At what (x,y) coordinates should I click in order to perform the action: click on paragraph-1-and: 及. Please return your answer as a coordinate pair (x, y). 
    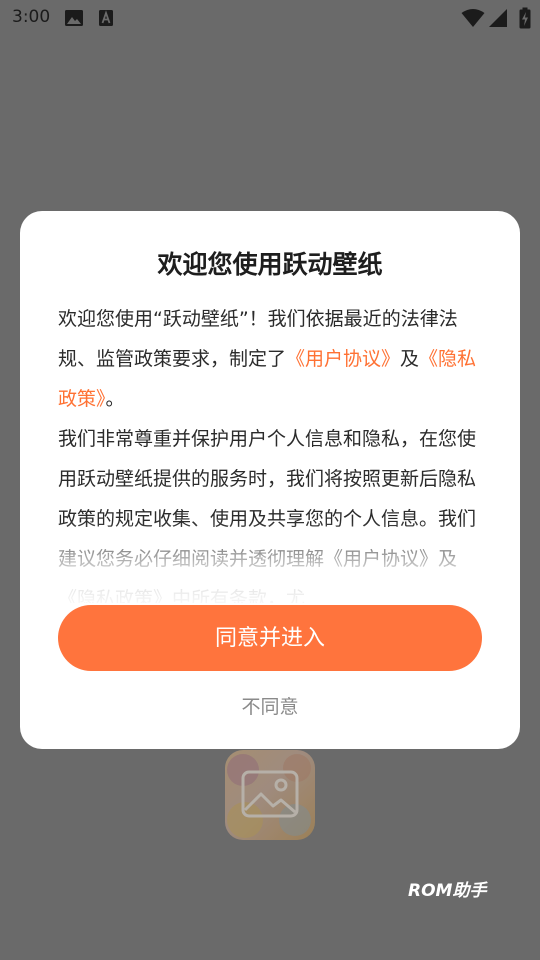
    Looking at the image, I should click on (410, 359).